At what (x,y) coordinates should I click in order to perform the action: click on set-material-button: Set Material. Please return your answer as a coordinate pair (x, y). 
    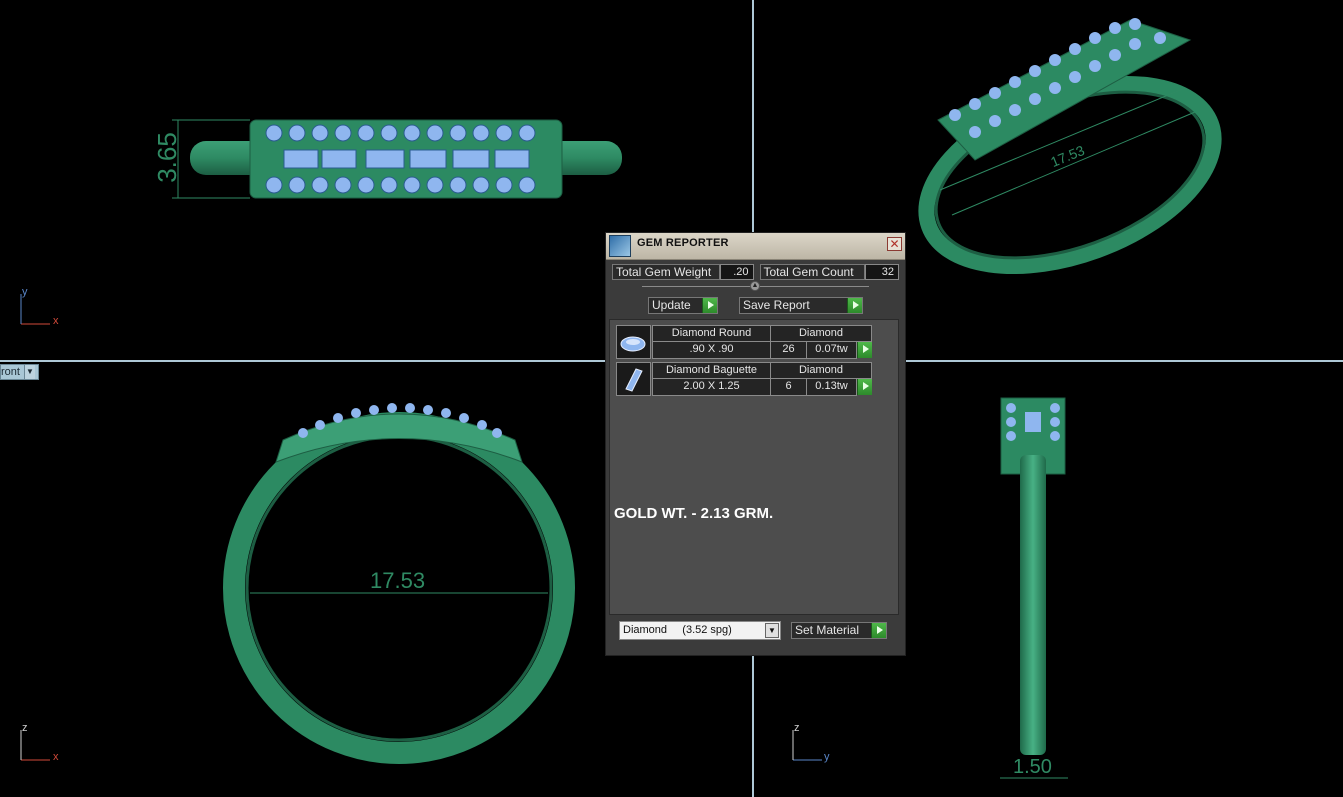
    Looking at the image, I should click on (839, 630).